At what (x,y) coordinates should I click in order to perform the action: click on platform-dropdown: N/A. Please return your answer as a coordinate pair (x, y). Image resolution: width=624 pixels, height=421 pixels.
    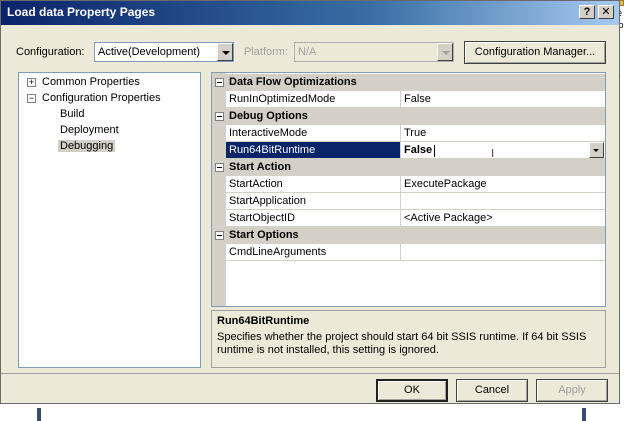
    Looking at the image, I should click on (374, 52).